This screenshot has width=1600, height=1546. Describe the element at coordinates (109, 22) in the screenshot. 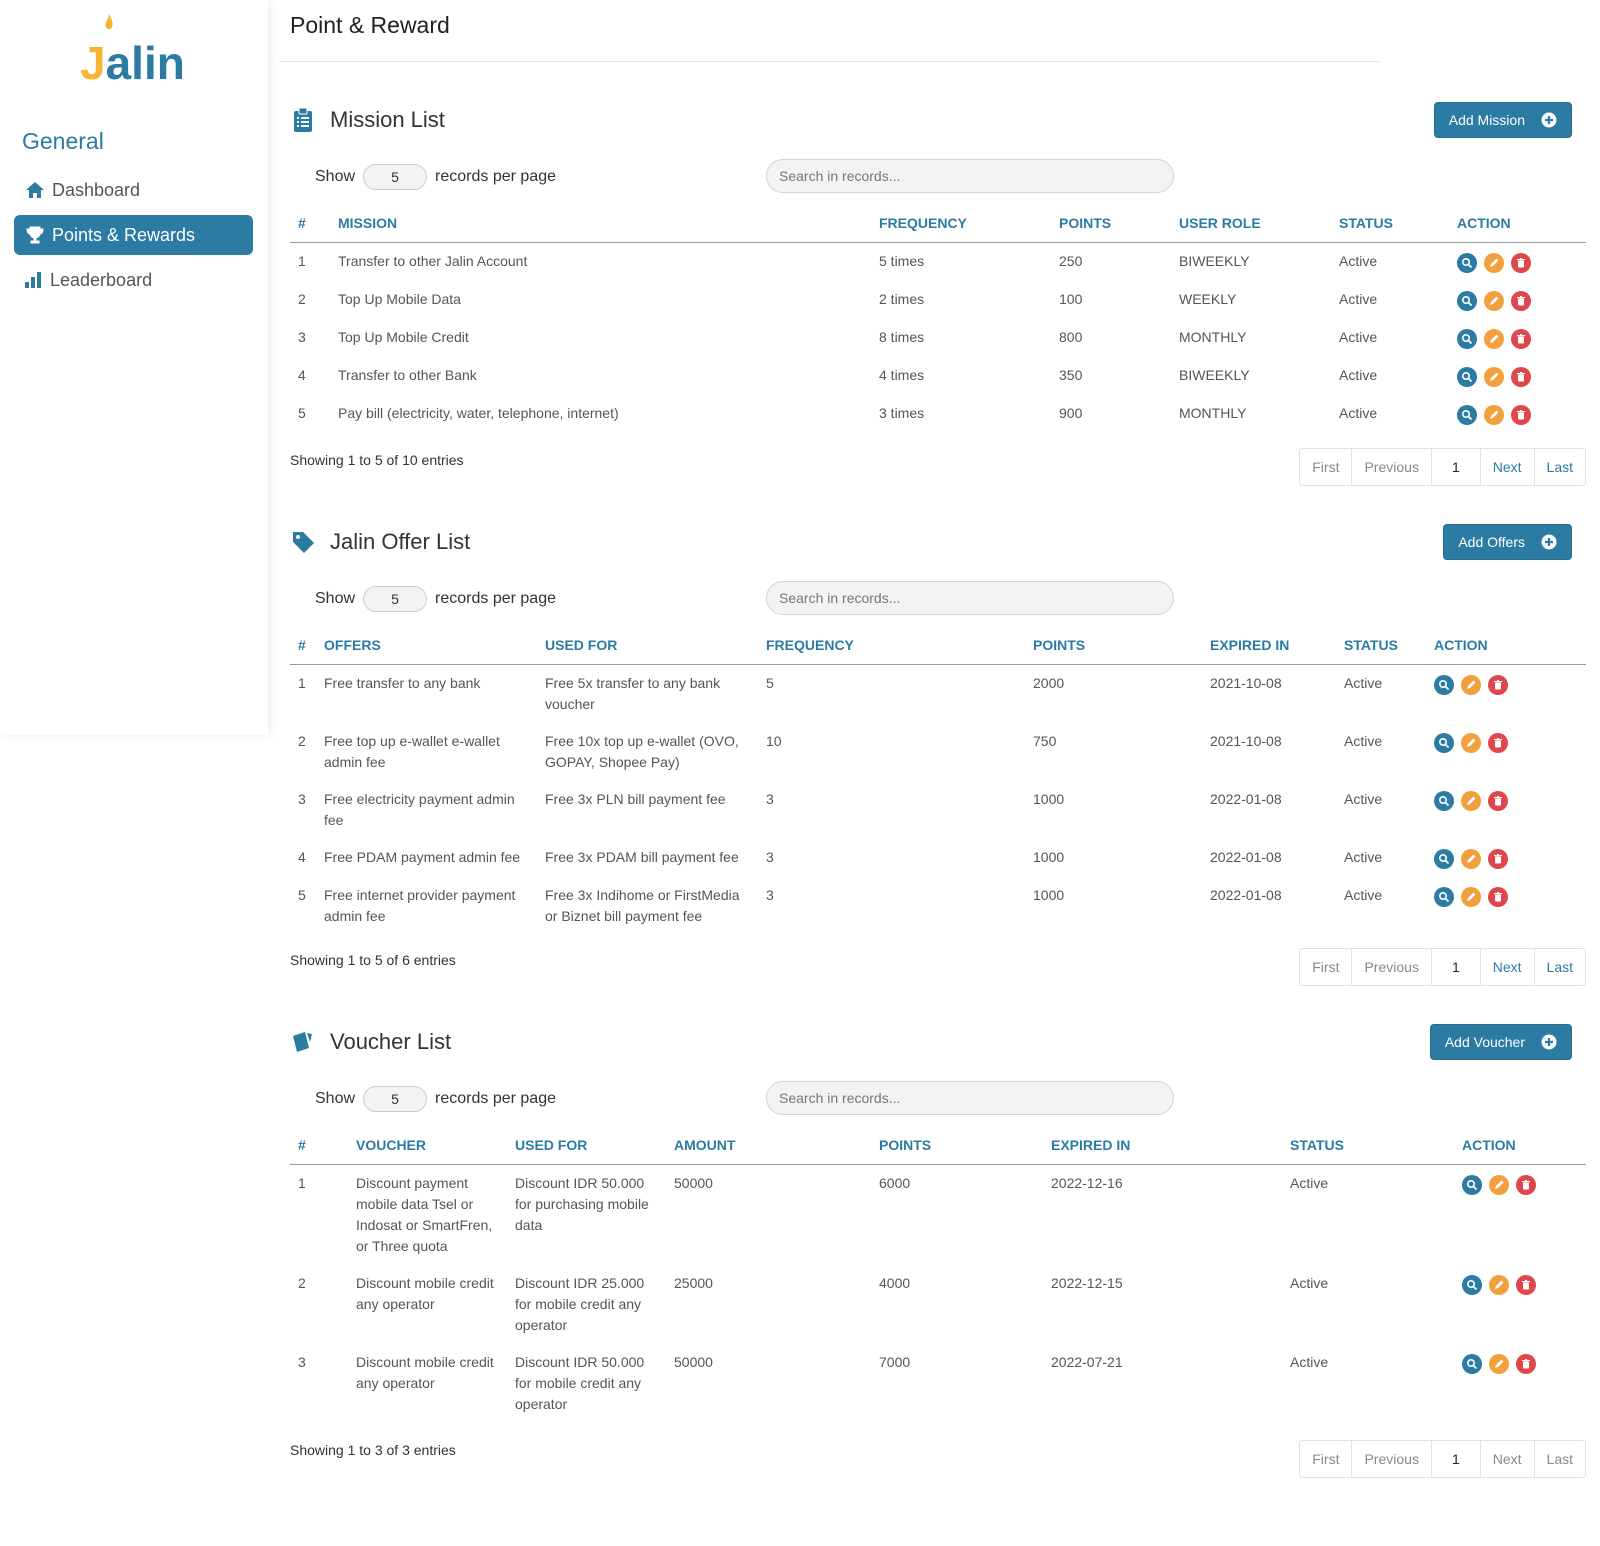

I see `flame-icon` at that location.